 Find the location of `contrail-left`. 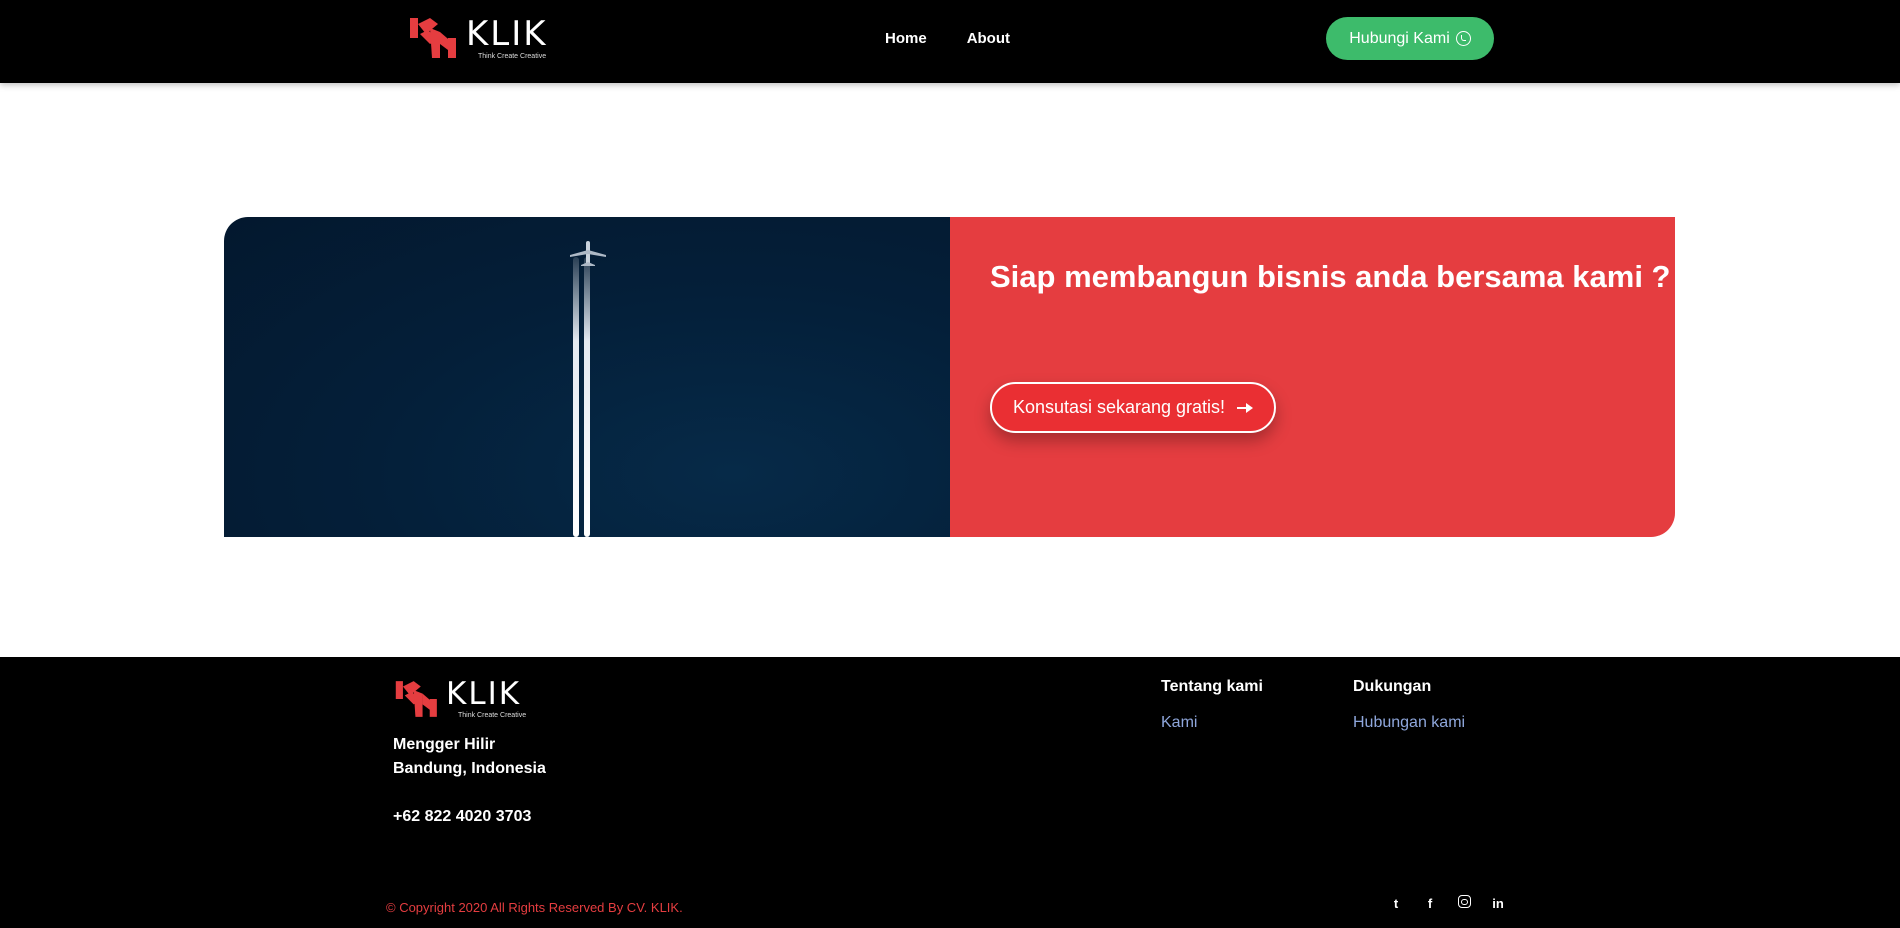

contrail-left is located at coordinates (576, 397).